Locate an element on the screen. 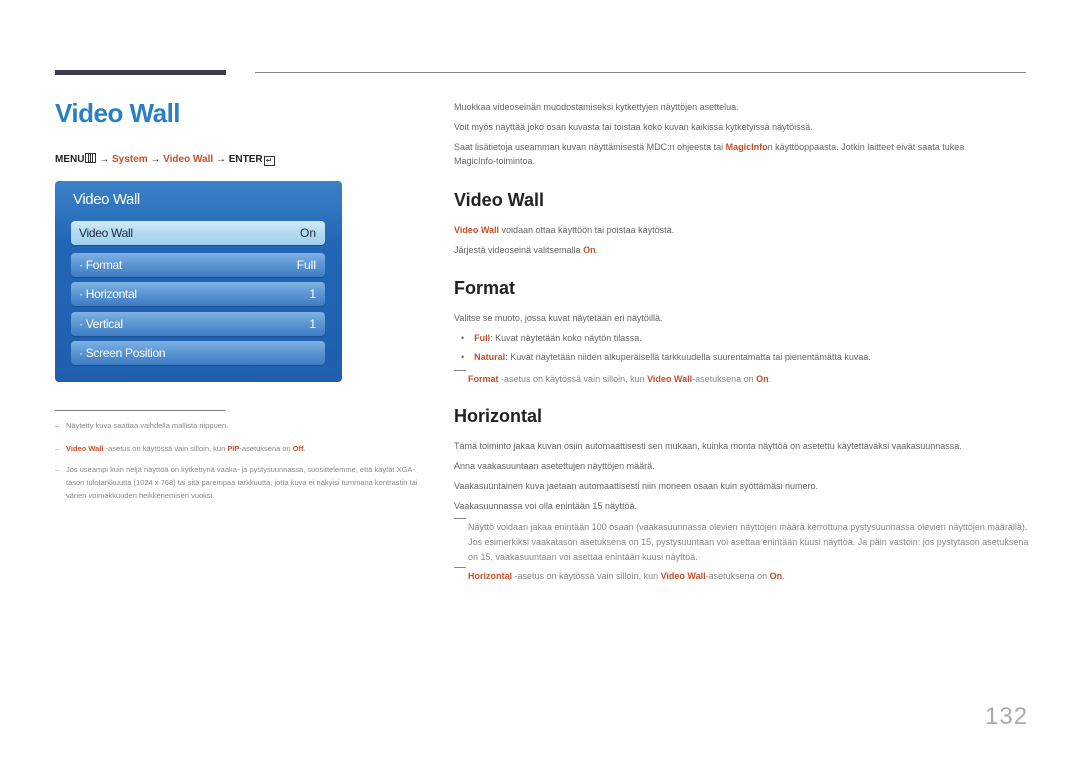 The width and height of the screenshot is (1080, 763). video-wall-p2: Järjestä videoseinä valitsemalla On. is located at coordinates (526, 250).